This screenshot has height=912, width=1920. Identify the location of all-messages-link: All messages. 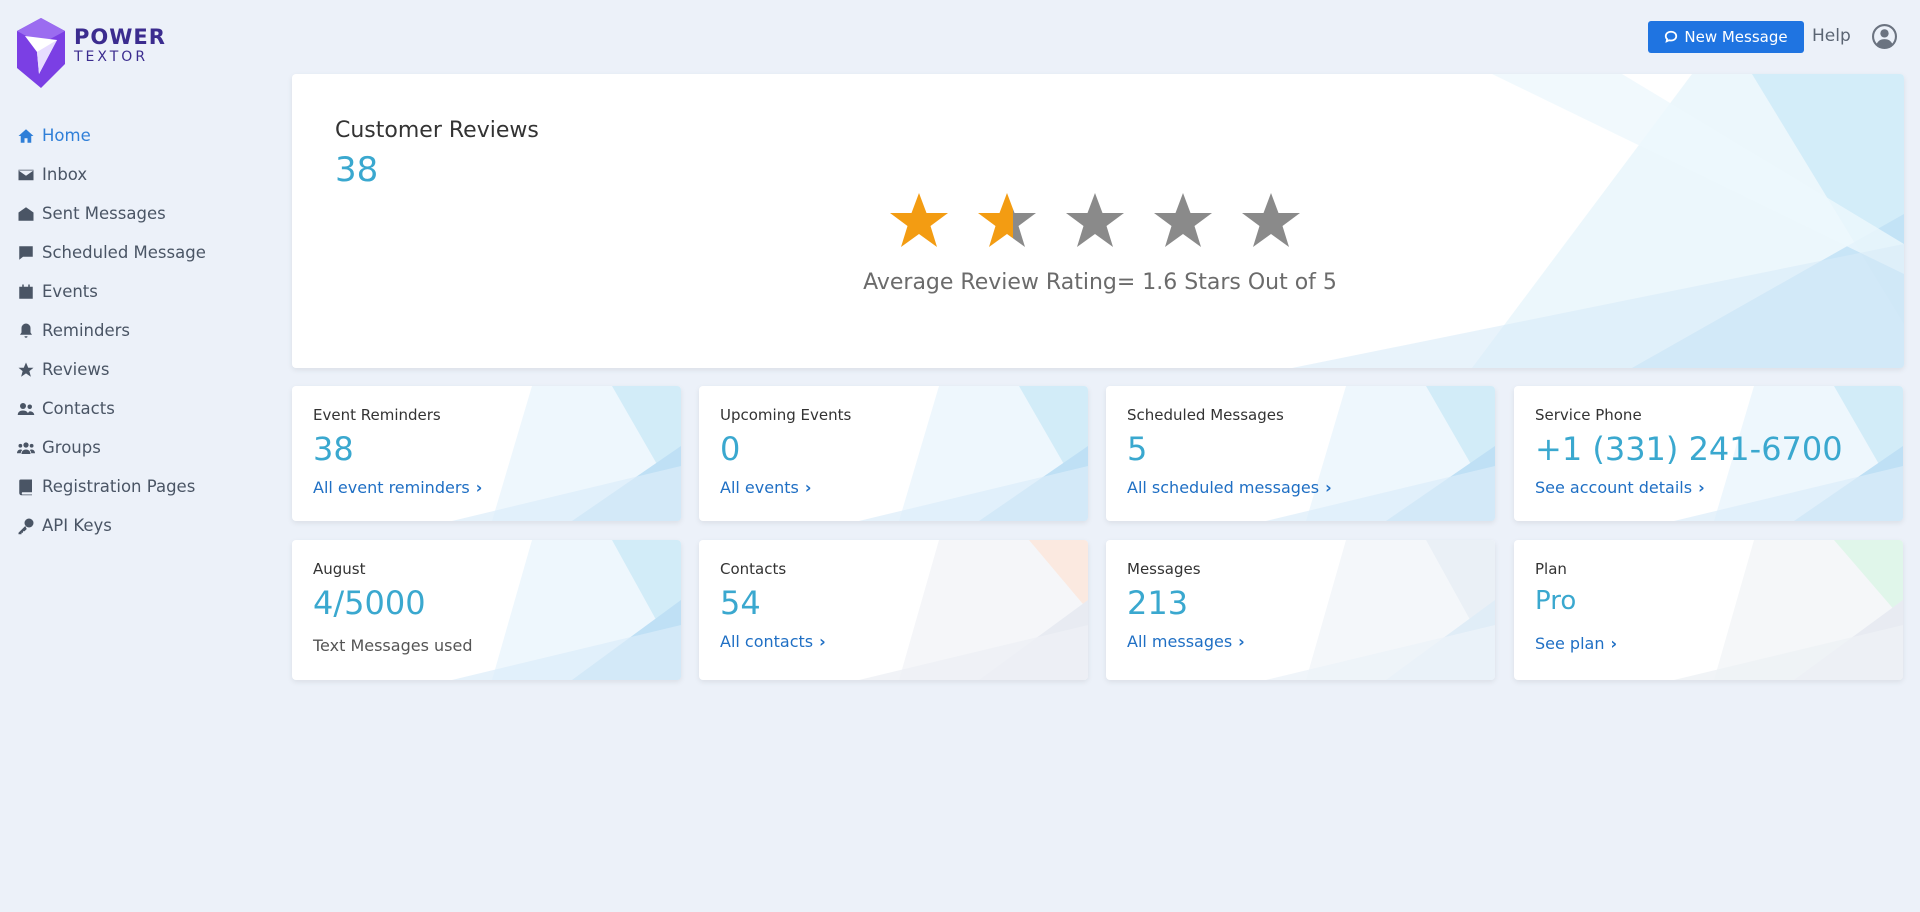
(1186, 641).